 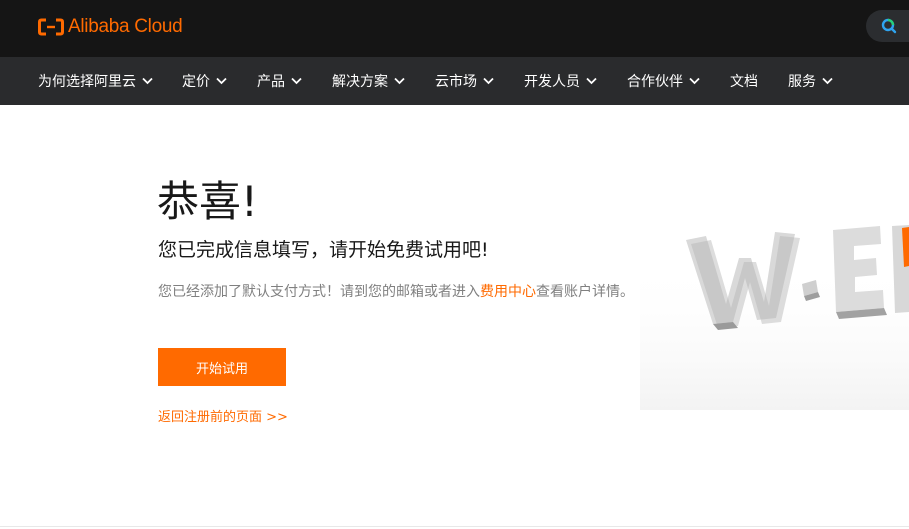 What do you see at coordinates (207, 201) in the screenshot?
I see `page-title: 恭喜!` at bounding box center [207, 201].